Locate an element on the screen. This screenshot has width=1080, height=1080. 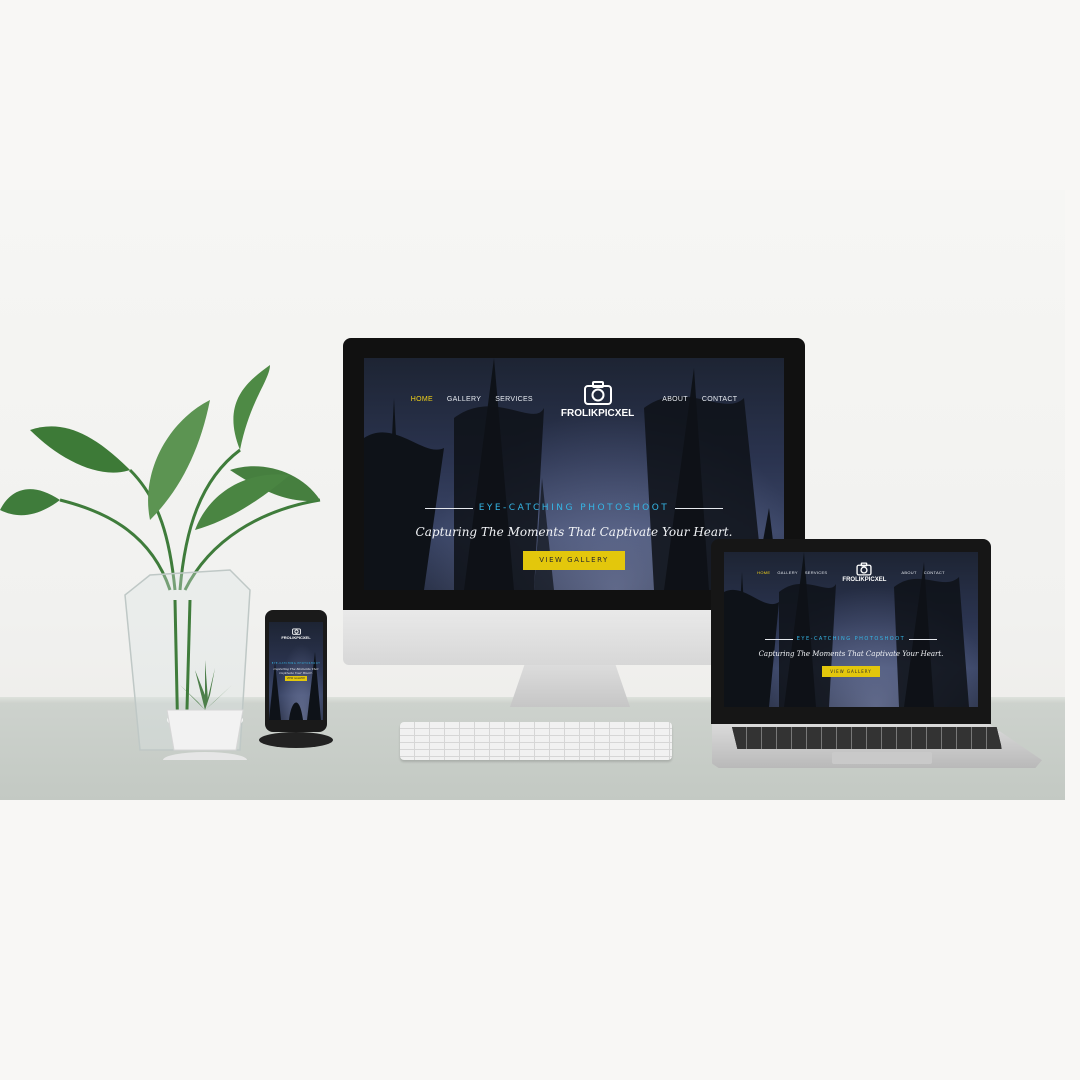
site-nav: FROLIKPICXEL is located at coordinates (296, 633).